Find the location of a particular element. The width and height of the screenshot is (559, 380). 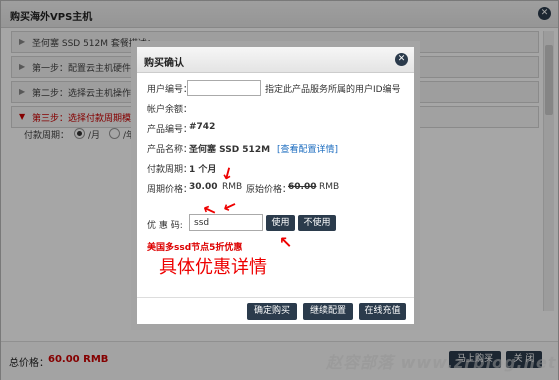

dialog-title: 购买确认 is located at coordinates (164, 63).